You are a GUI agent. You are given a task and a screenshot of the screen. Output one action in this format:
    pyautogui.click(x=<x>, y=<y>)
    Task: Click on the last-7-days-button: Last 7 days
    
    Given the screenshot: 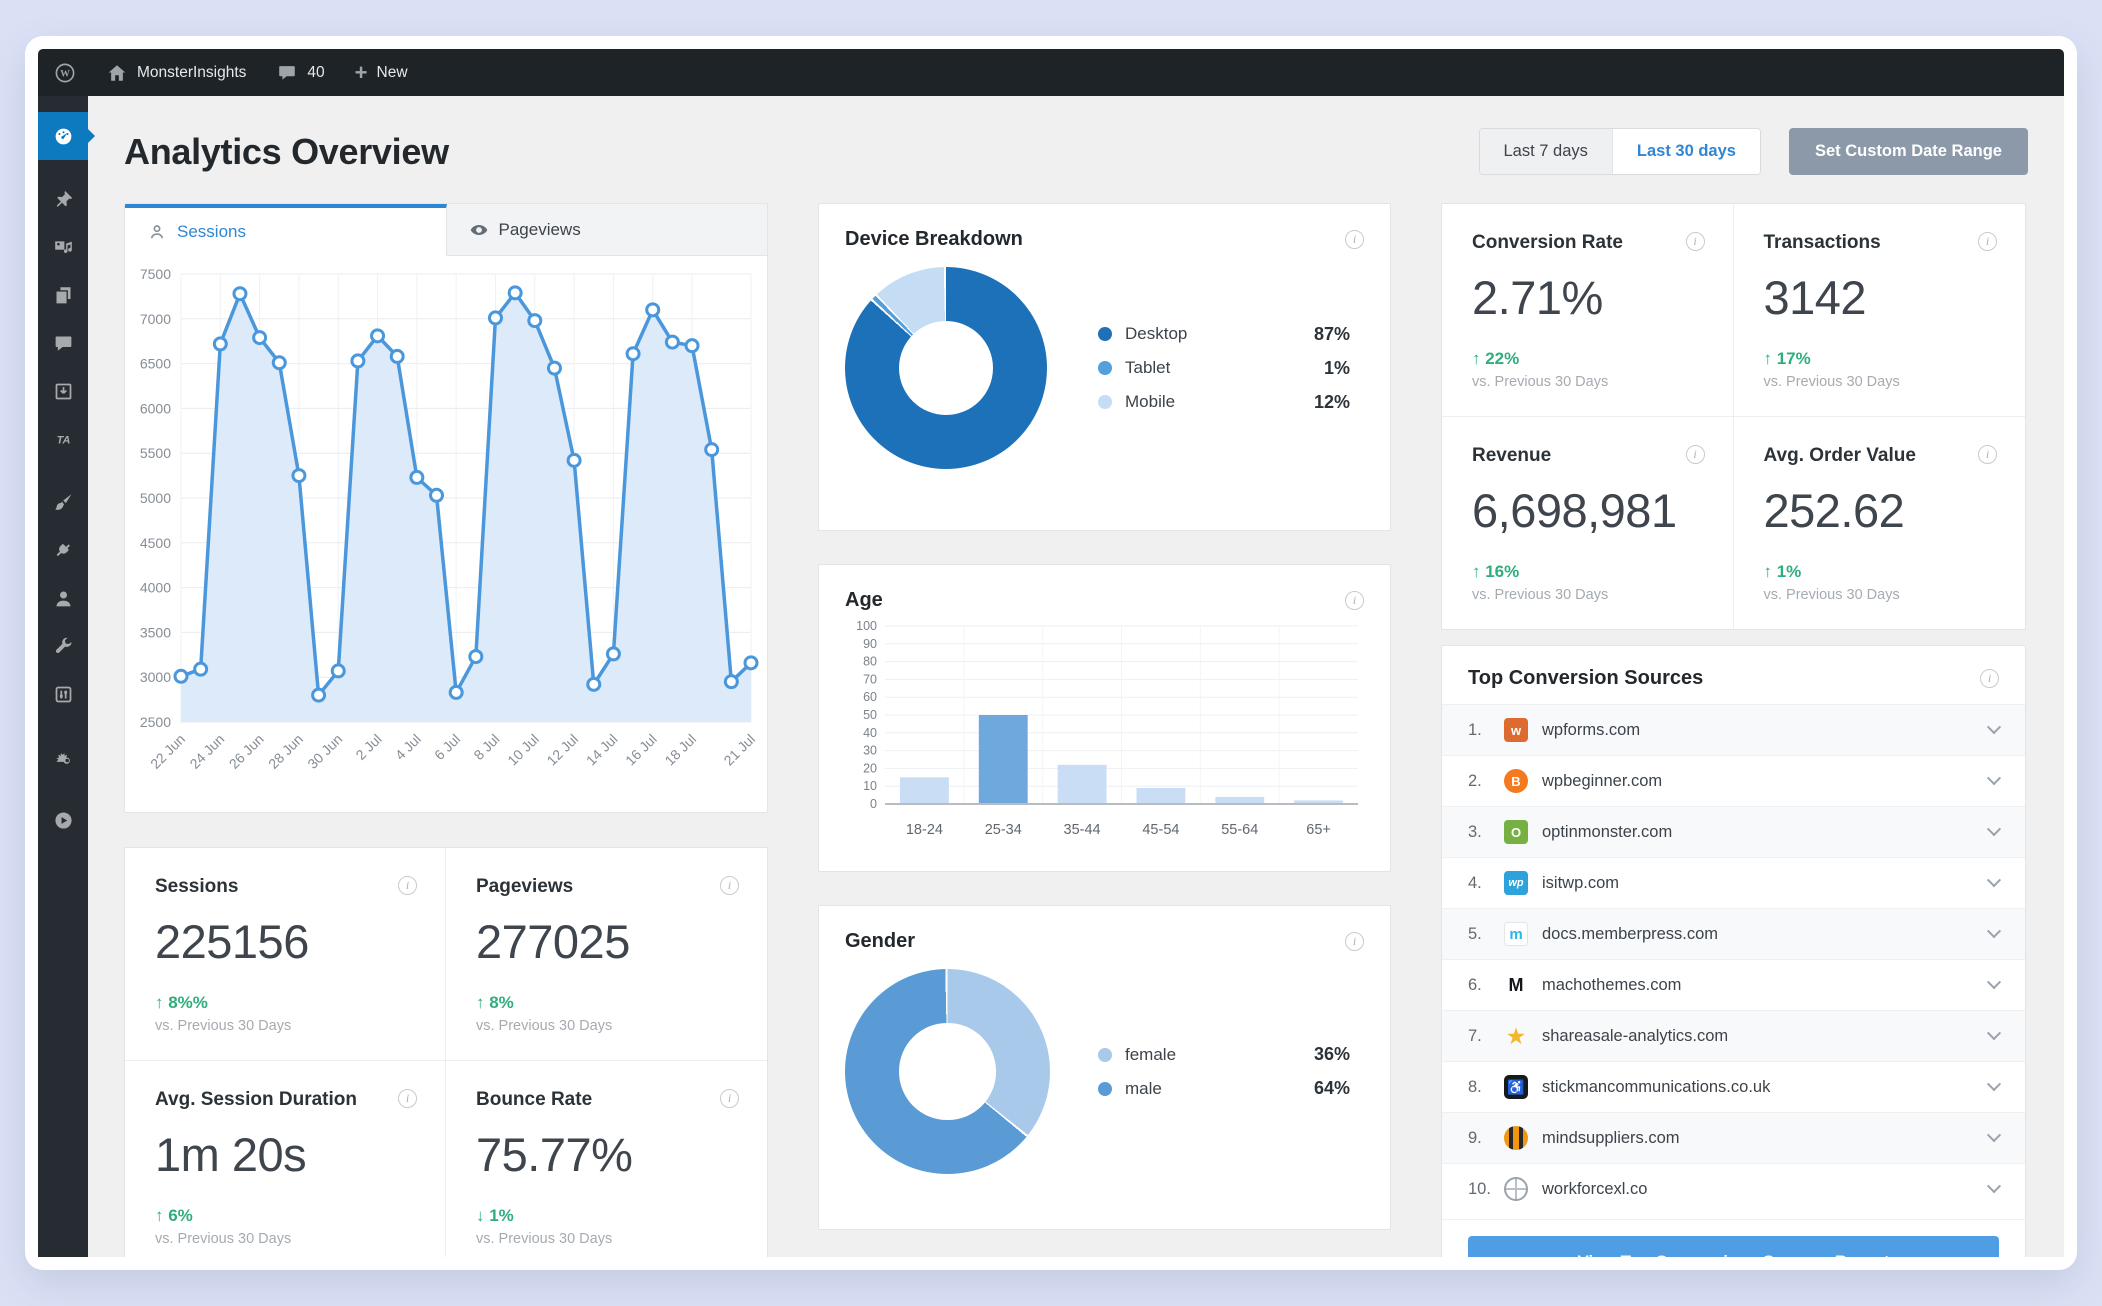 What is the action you would take?
    pyautogui.click(x=1545, y=151)
    